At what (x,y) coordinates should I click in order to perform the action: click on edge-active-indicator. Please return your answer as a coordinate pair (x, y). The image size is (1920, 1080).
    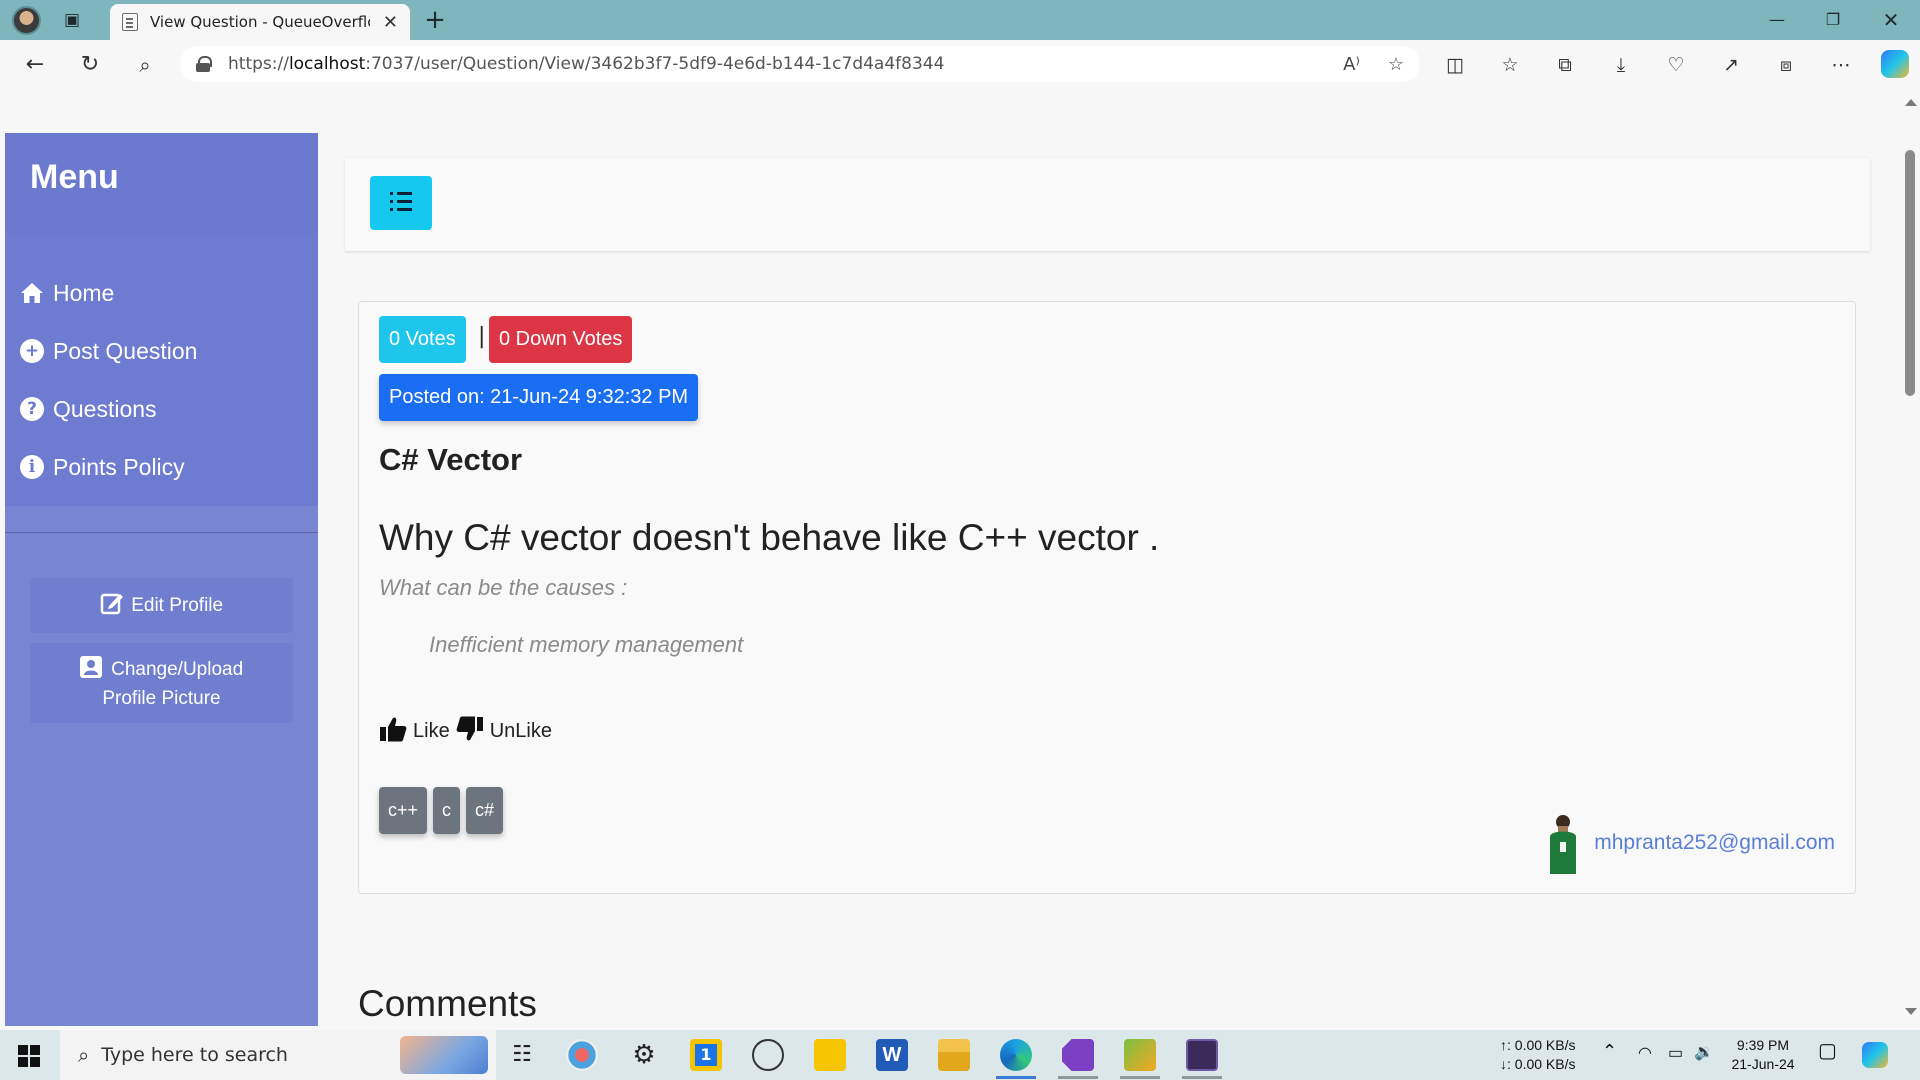
    Looking at the image, I should click on (1016, 1077).